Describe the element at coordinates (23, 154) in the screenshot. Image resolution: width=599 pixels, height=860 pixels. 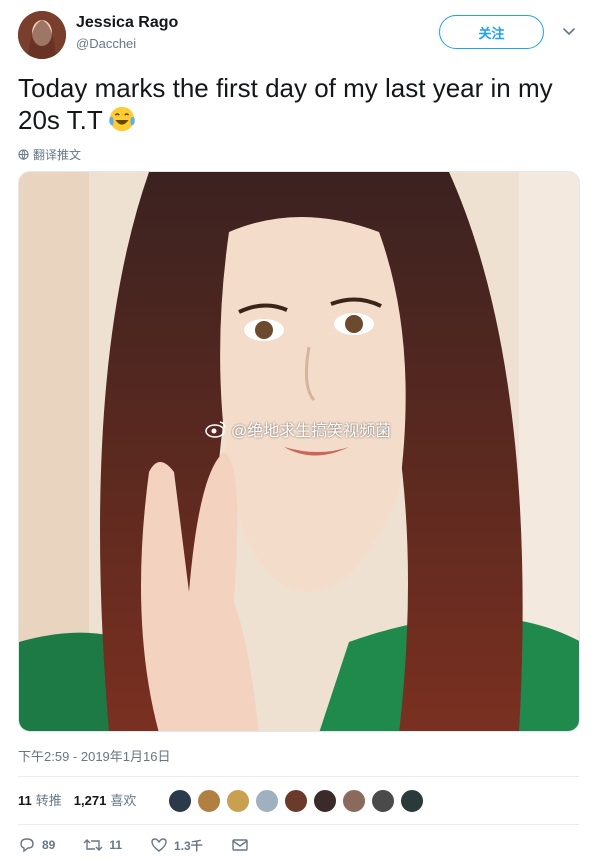
I see `globe-icon` at that location.